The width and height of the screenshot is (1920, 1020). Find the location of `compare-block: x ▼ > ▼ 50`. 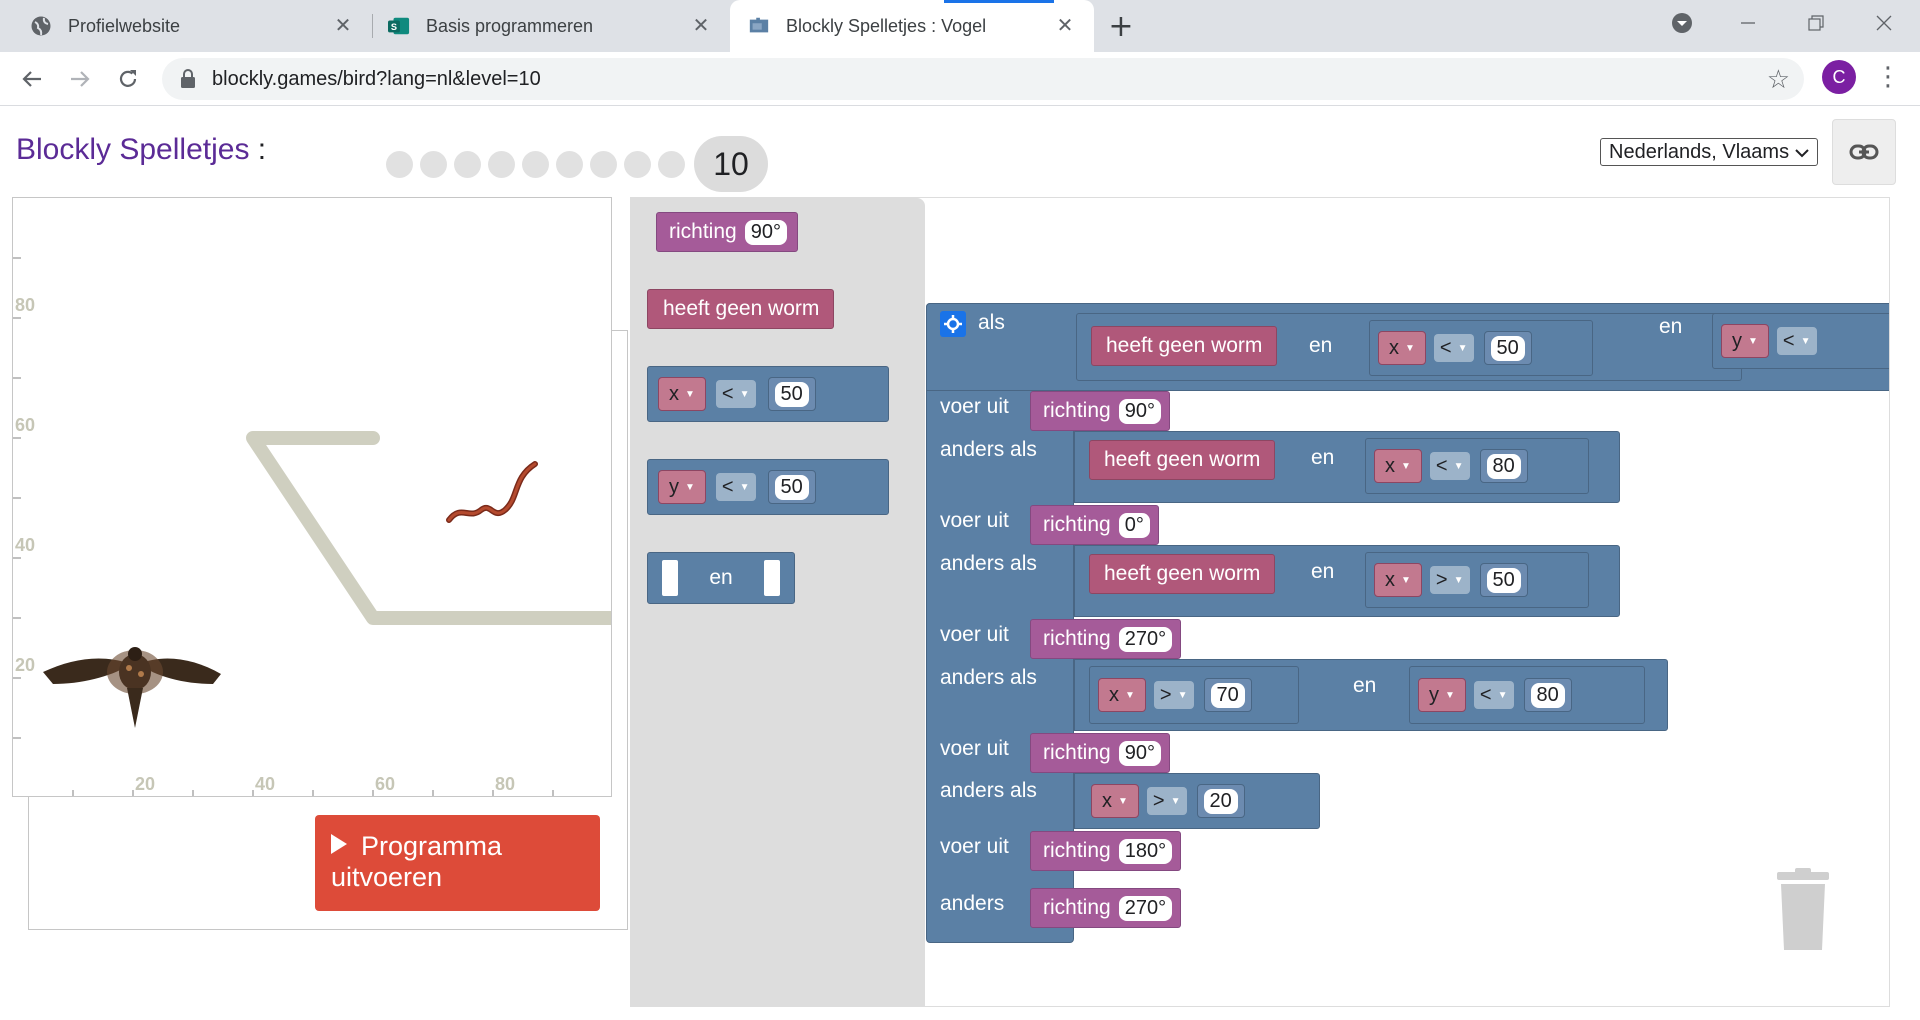

compare-block: x ▼ > ▼ 50 is located at coordinates (1477, 580).